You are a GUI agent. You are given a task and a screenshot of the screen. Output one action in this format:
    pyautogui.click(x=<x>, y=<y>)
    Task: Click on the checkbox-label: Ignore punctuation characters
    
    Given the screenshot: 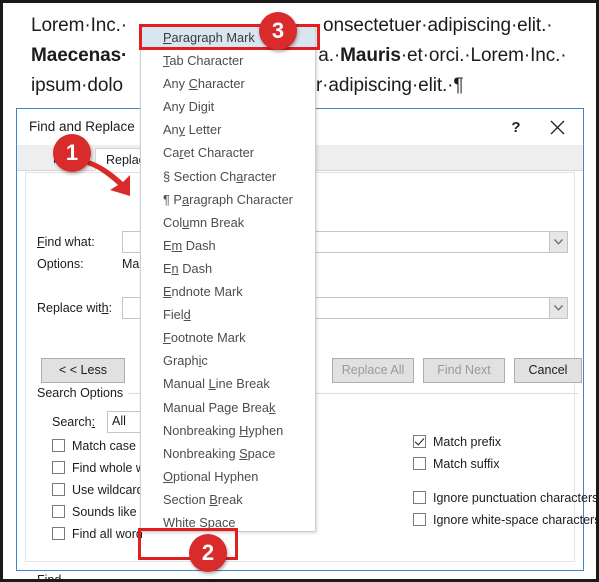 What is the action you would take?
    pyautogui.click(x=516, y=498)
    